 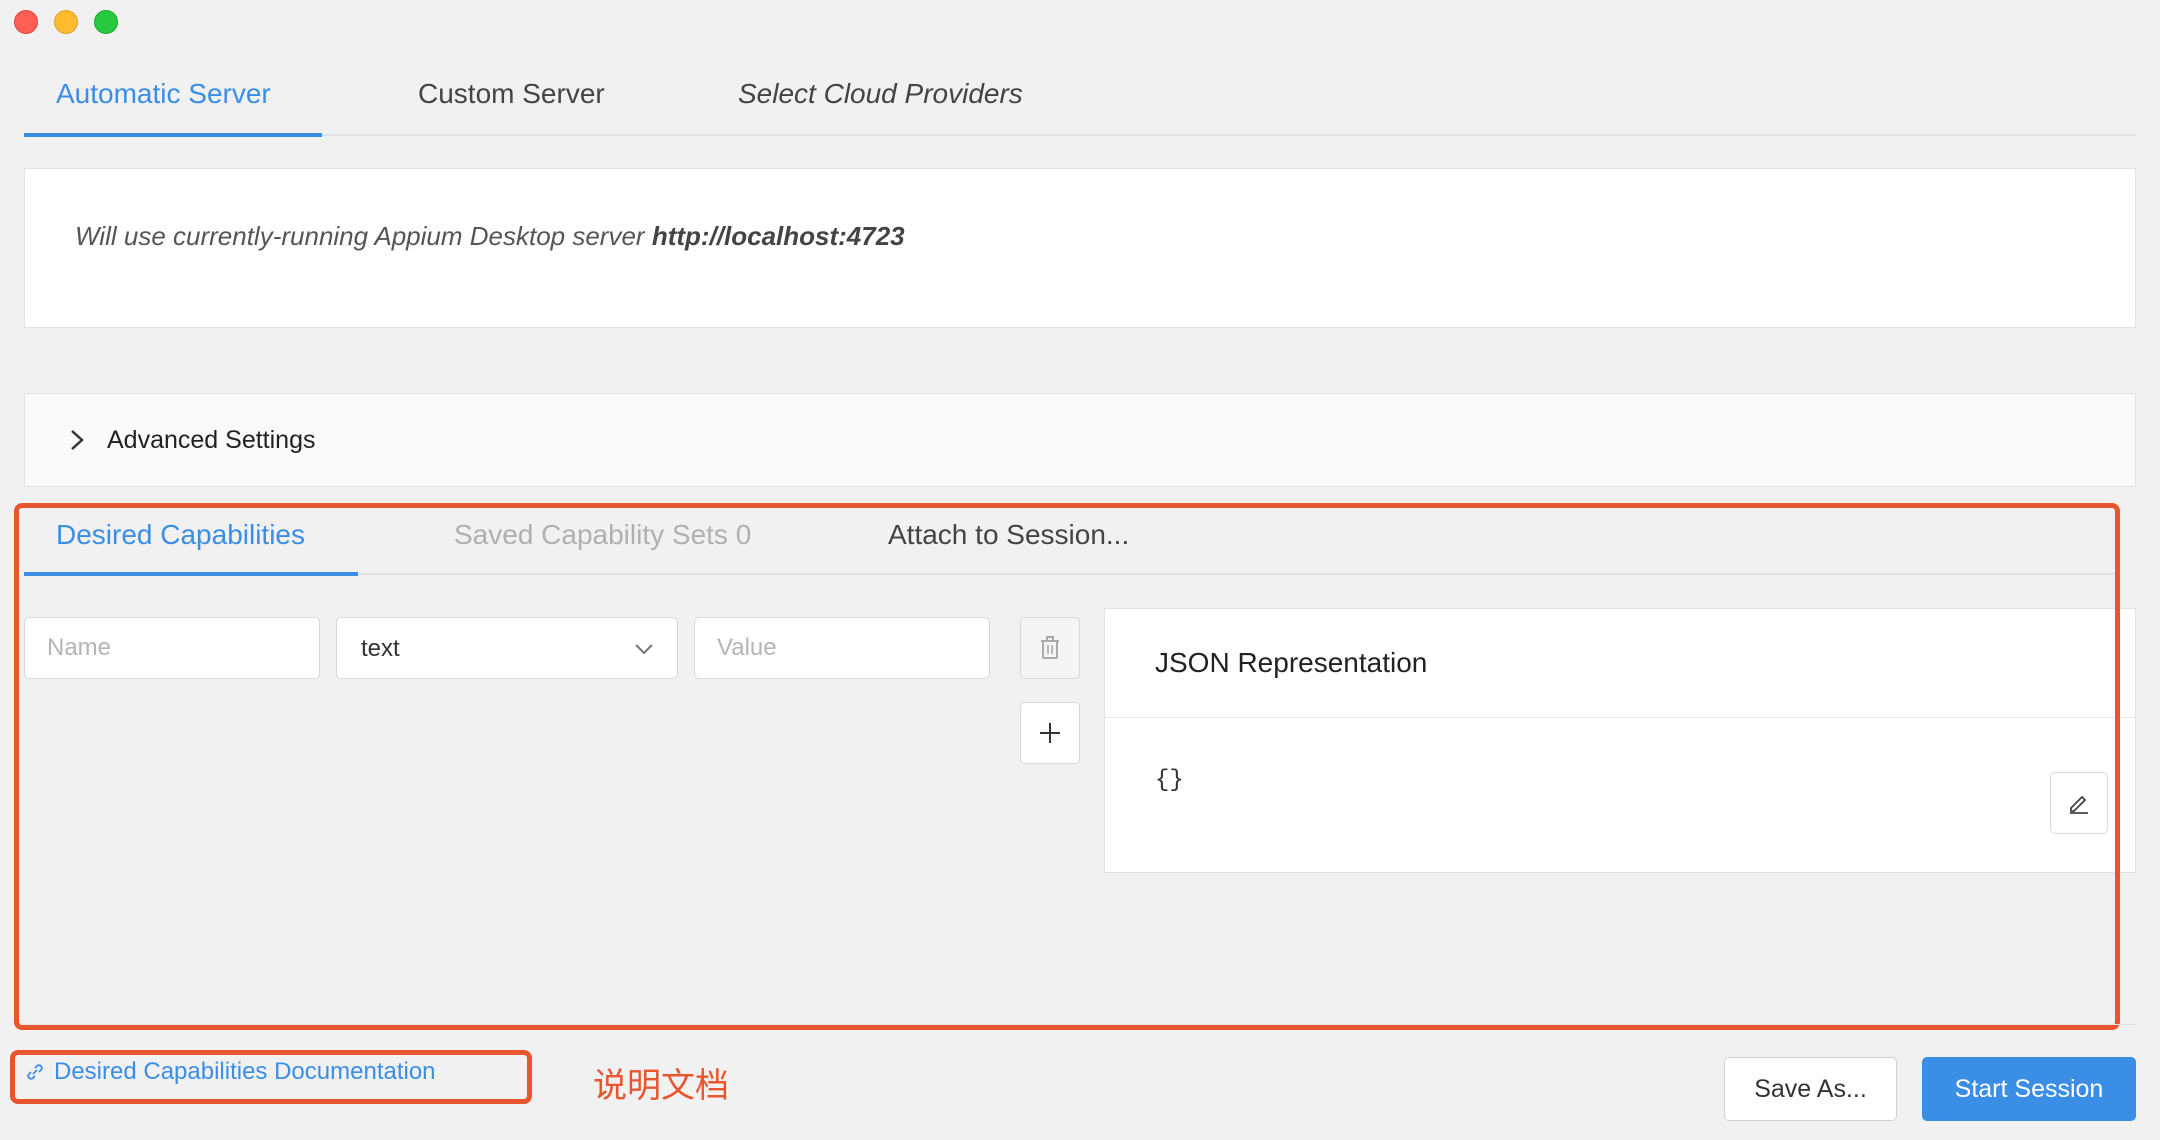 I want to click on footer-divider, so click(x=1080, y=1024).